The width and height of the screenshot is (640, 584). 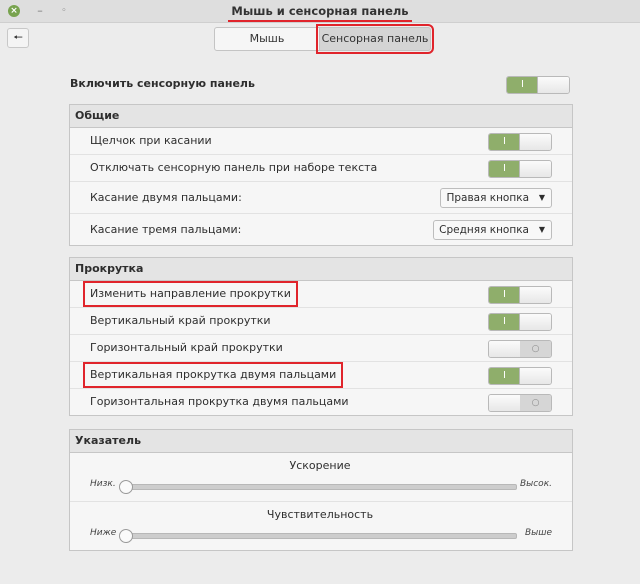 What do you see at coordinates (190, 294) in the screenshot?
I see `reverse-scrolling-label: Изменить направление прокрутки` at bounding box center [190, 294].